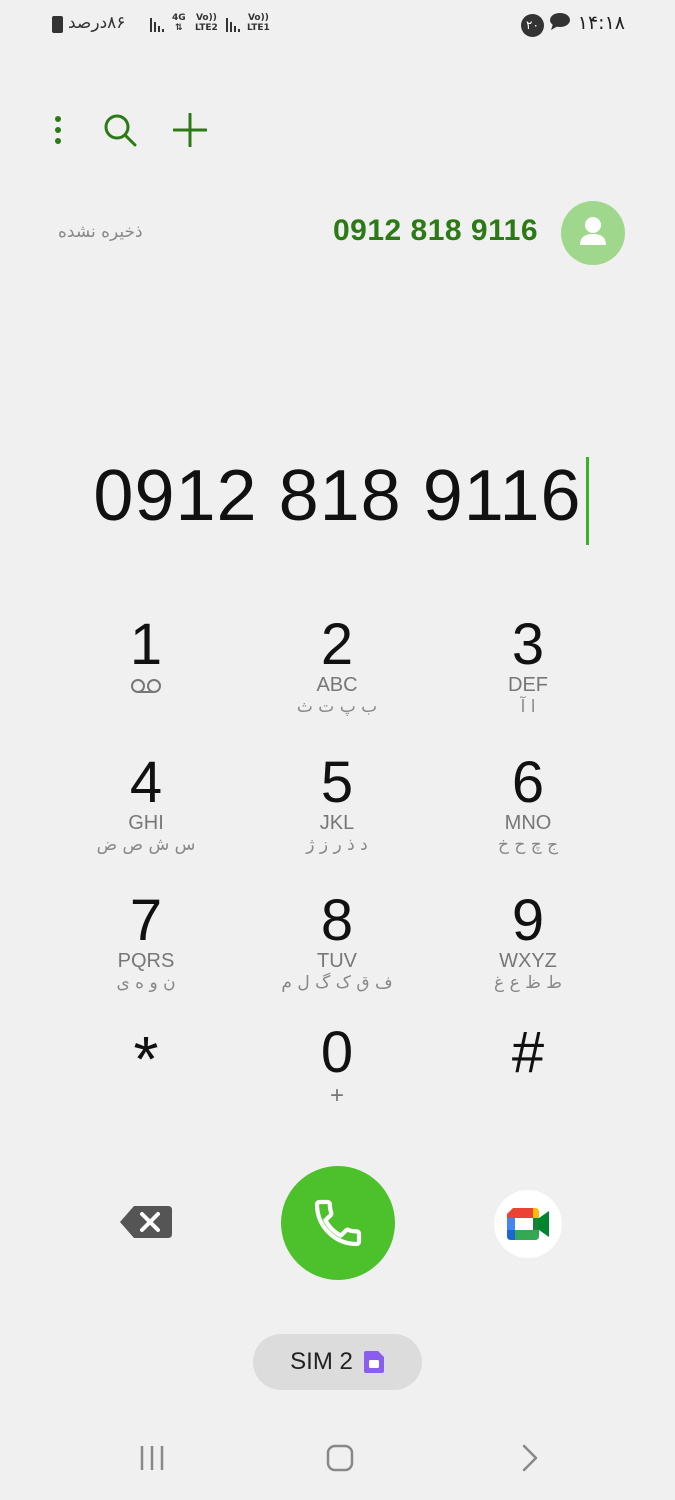 Image resolution: width=675 pixels, height=1500 pixels. I want to click on key-persian-letters: ط ظ ع غ, so click(528, 983).